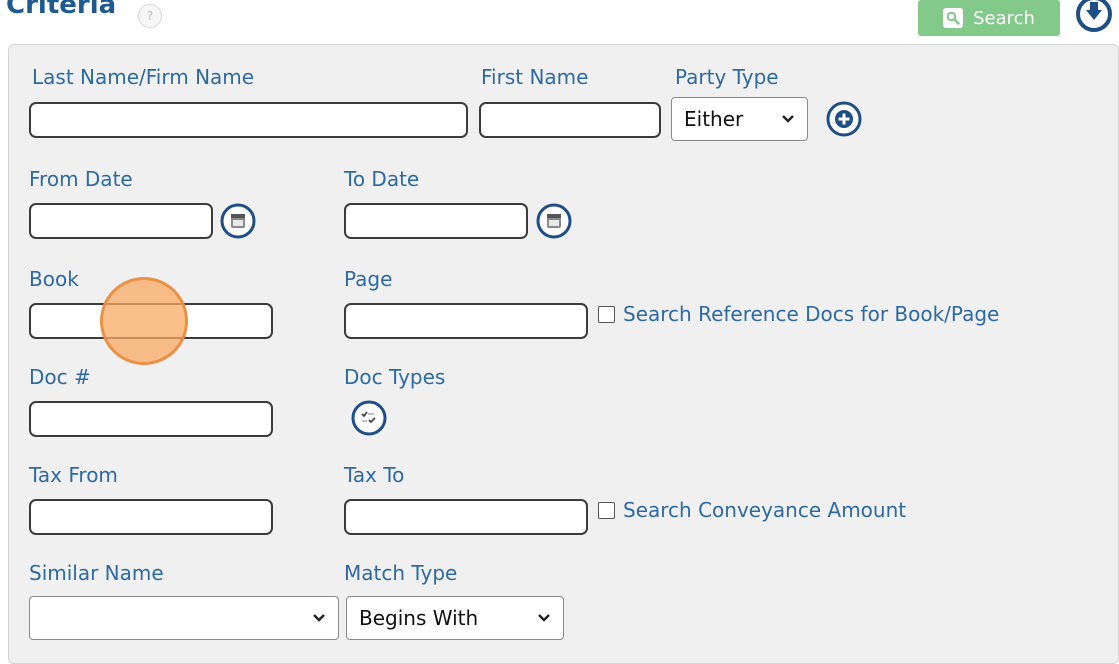  What do you see at coordinates (395, 377) in the screenshot?
I see `doc-types-label: Doc Types` at bounding box center [395, 377].